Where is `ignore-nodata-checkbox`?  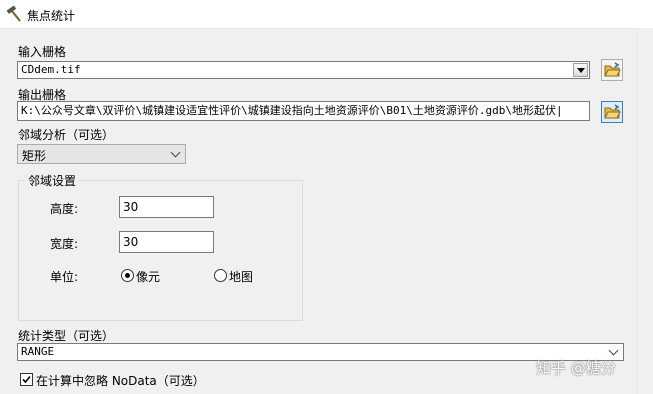
ignore-nodata-checkbox is located at coordinates (26, 379).